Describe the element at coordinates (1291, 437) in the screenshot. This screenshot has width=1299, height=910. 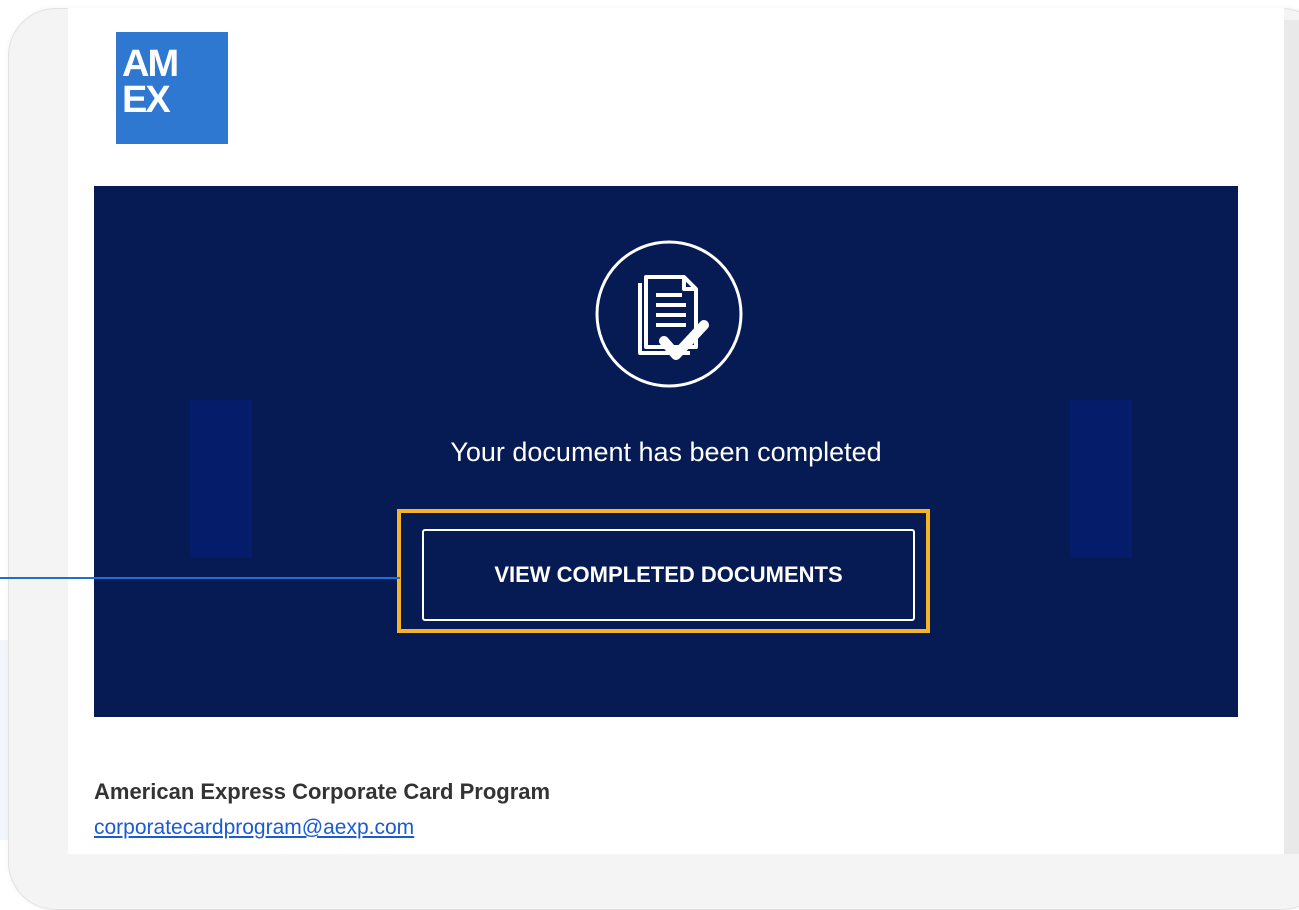
I see `scrollbar-track` at that location.